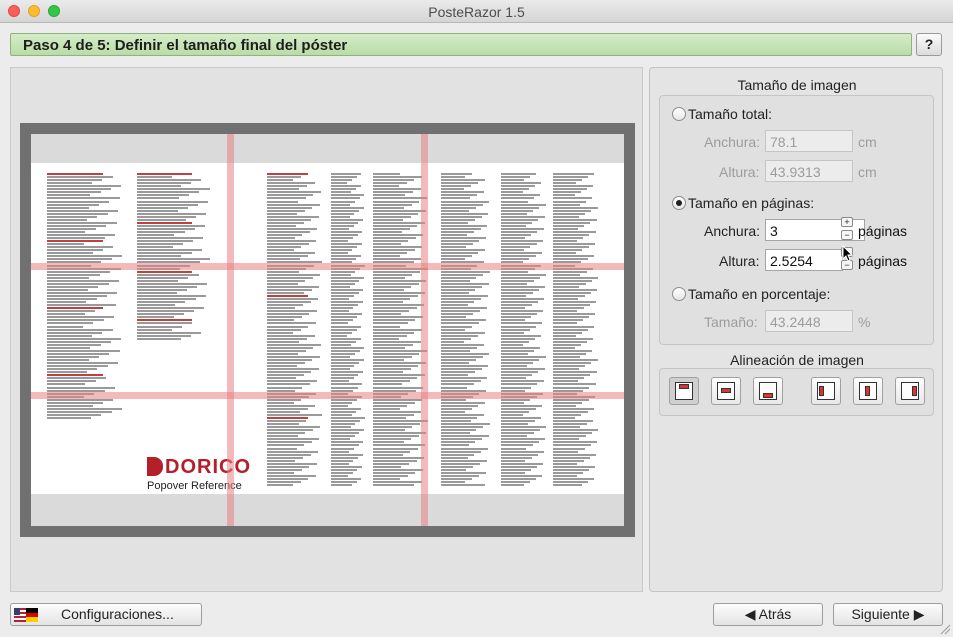  I want to click on align-left-button, so click(826, 391).